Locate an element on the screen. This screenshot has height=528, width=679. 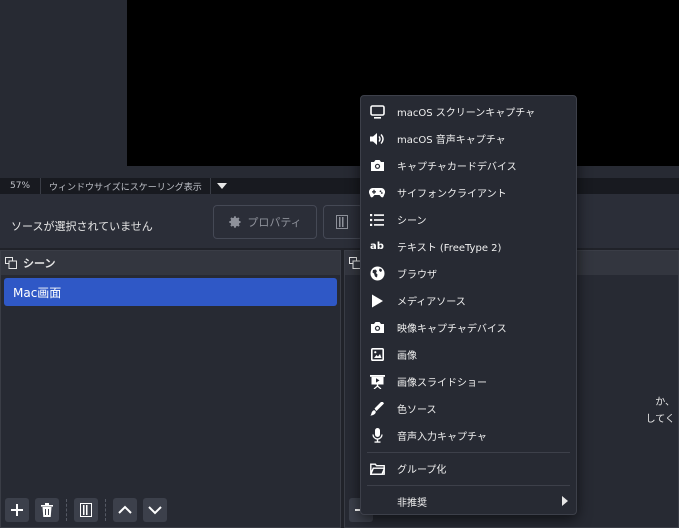
menu-item-label: メディアソース is located at coordinates (431, 302).